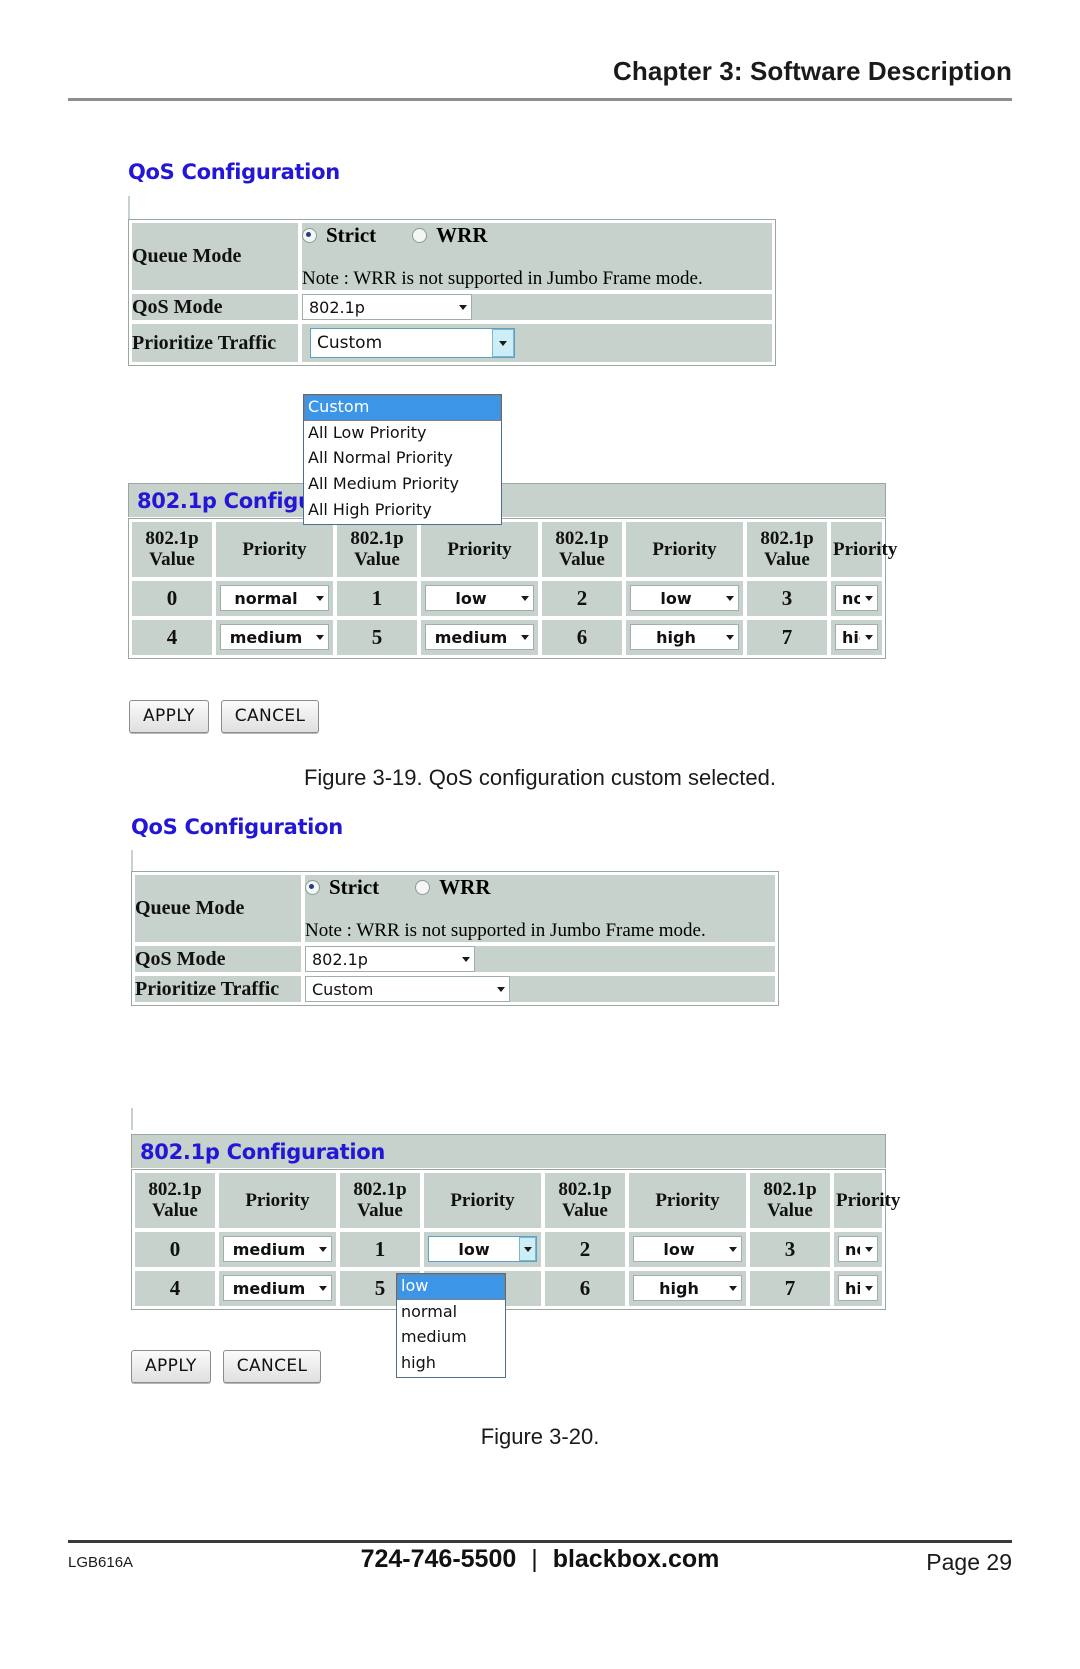  What do you see at coordinates (482, 1249) in the screenshot?
I see `priority-select-open: low` at bounding box center [482, 1249].